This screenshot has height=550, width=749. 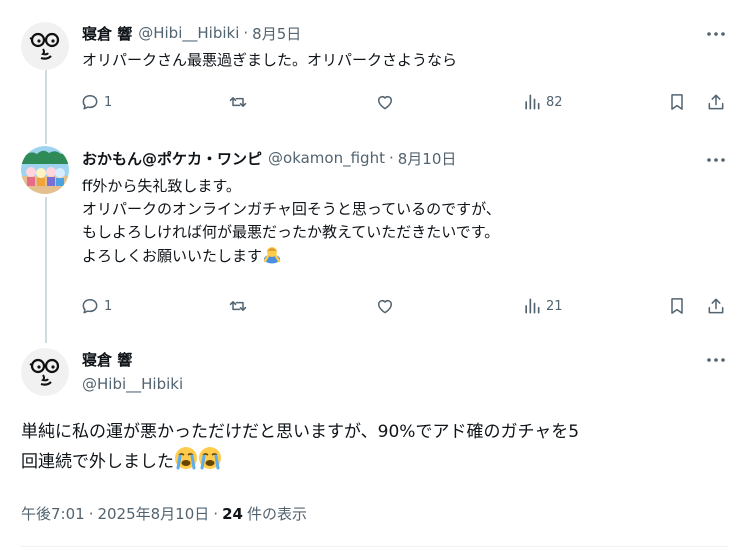 I want to click on tweet-1-header: 寝倉 響 @Hibi__Hibiki · 8月5日, so click(x=191, y=33).